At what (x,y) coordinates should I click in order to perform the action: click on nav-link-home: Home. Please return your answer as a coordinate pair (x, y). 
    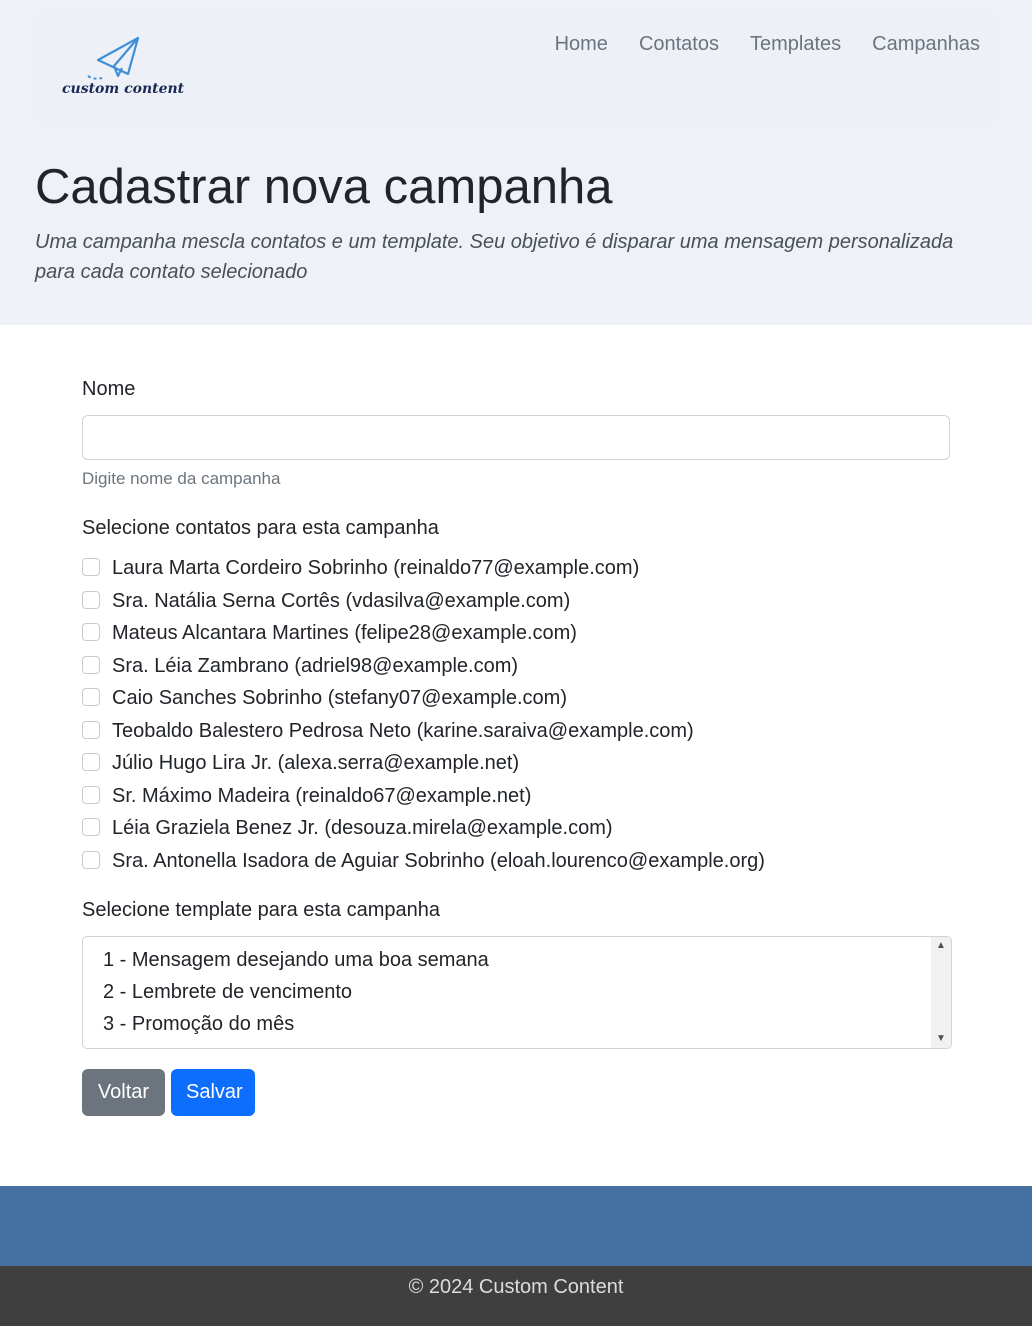
    Looking at the image, I should click on (581, 44).